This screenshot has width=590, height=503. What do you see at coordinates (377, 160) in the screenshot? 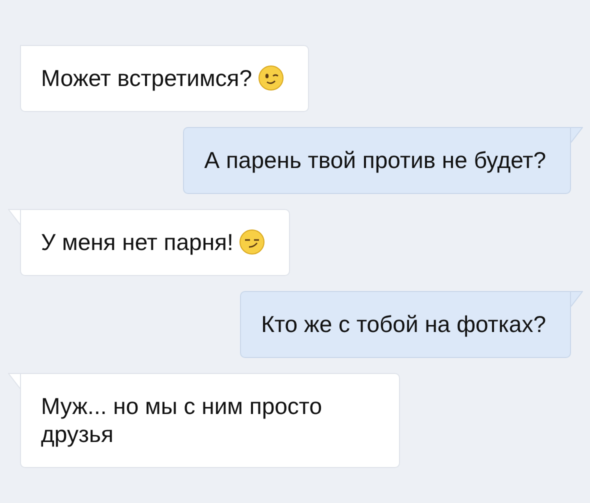
I see `sent-message: А парень твой против не будет?` at bounding box center [377, 160].